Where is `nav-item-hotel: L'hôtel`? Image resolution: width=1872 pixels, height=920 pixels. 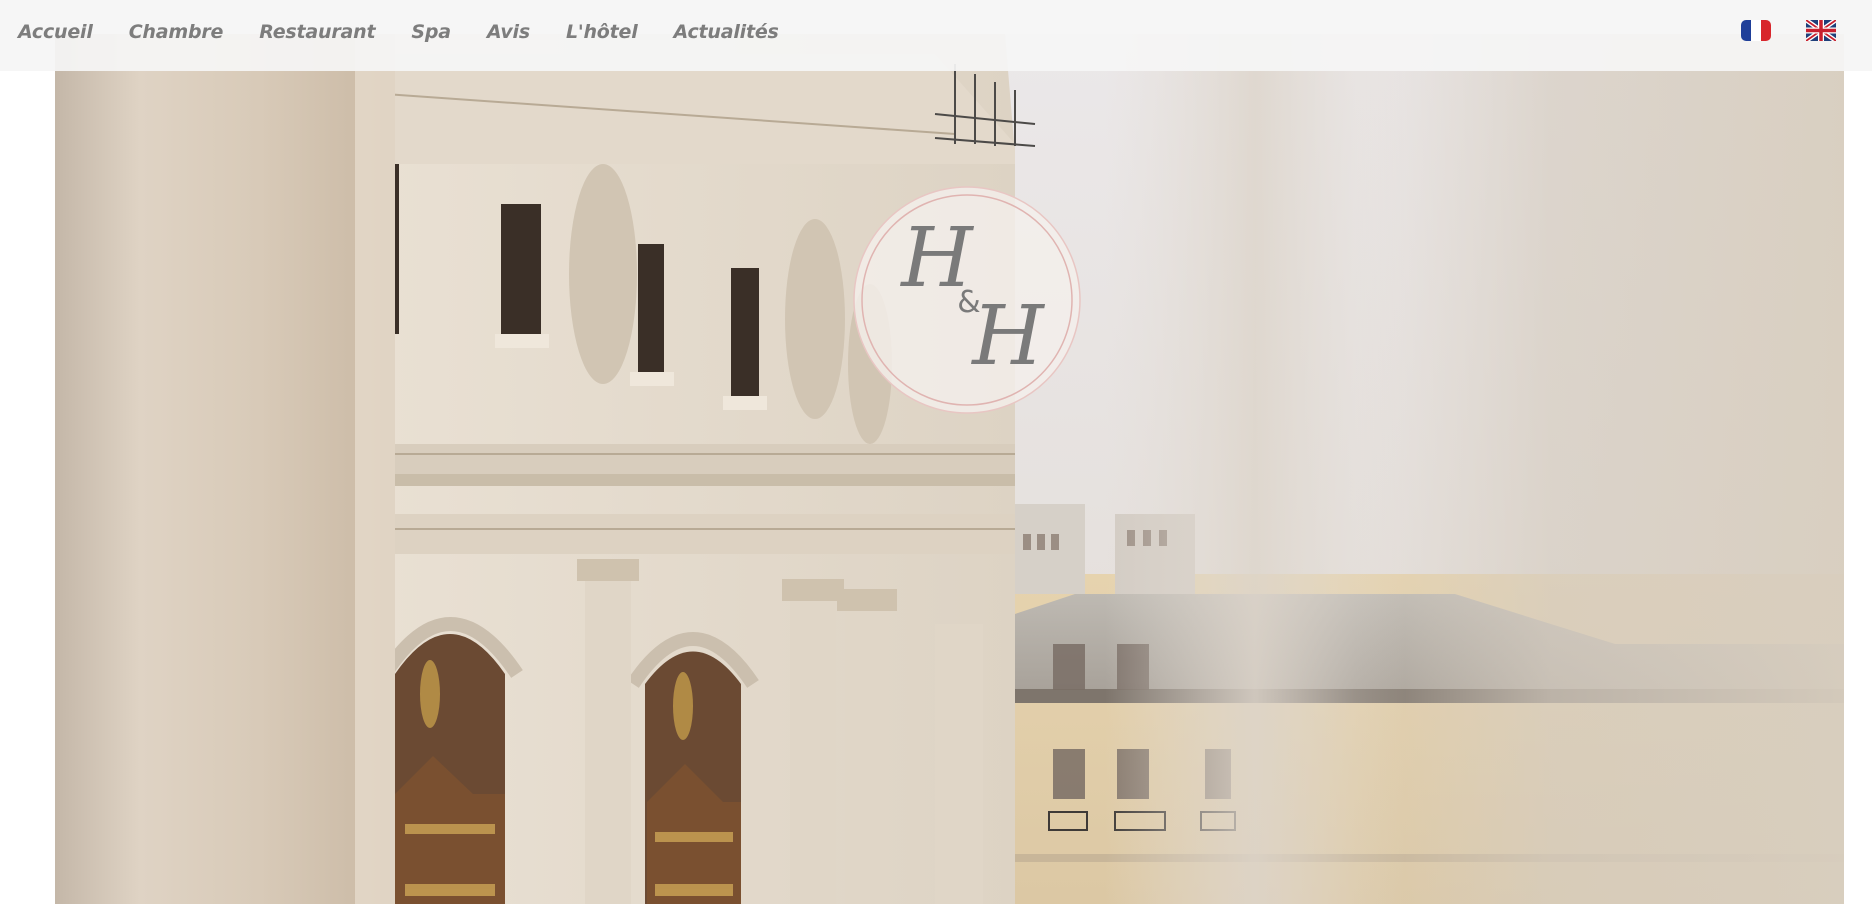
nav-item-hotel: L'hôtel is located at coordinates (602, 32).